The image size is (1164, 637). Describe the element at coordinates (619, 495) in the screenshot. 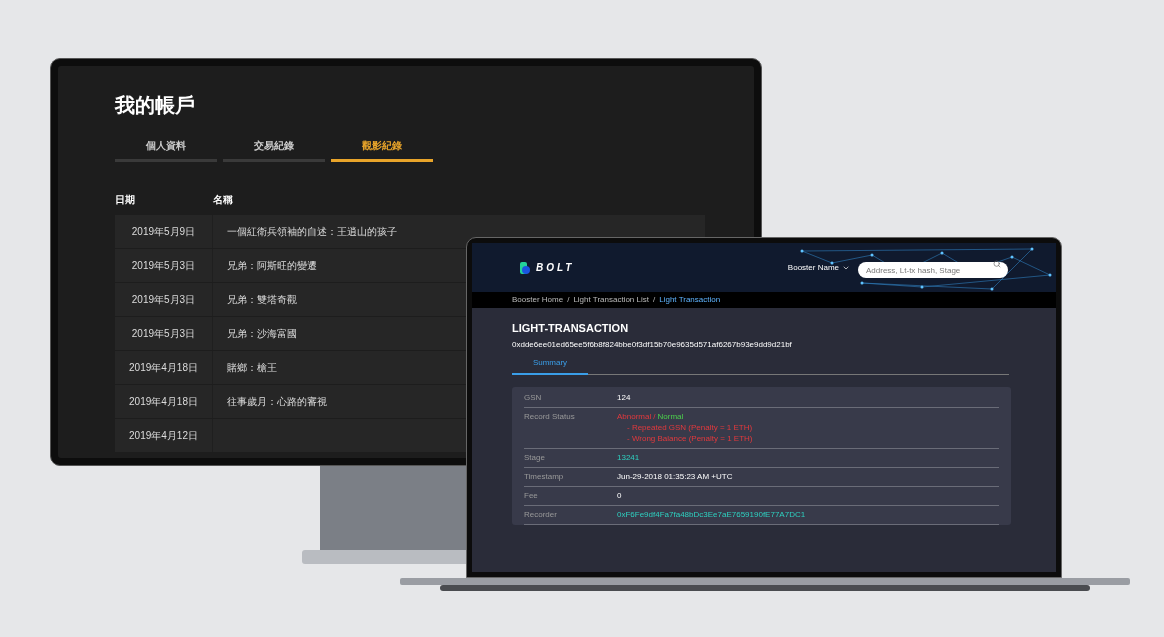

I see `detail-value: 0` at that location.